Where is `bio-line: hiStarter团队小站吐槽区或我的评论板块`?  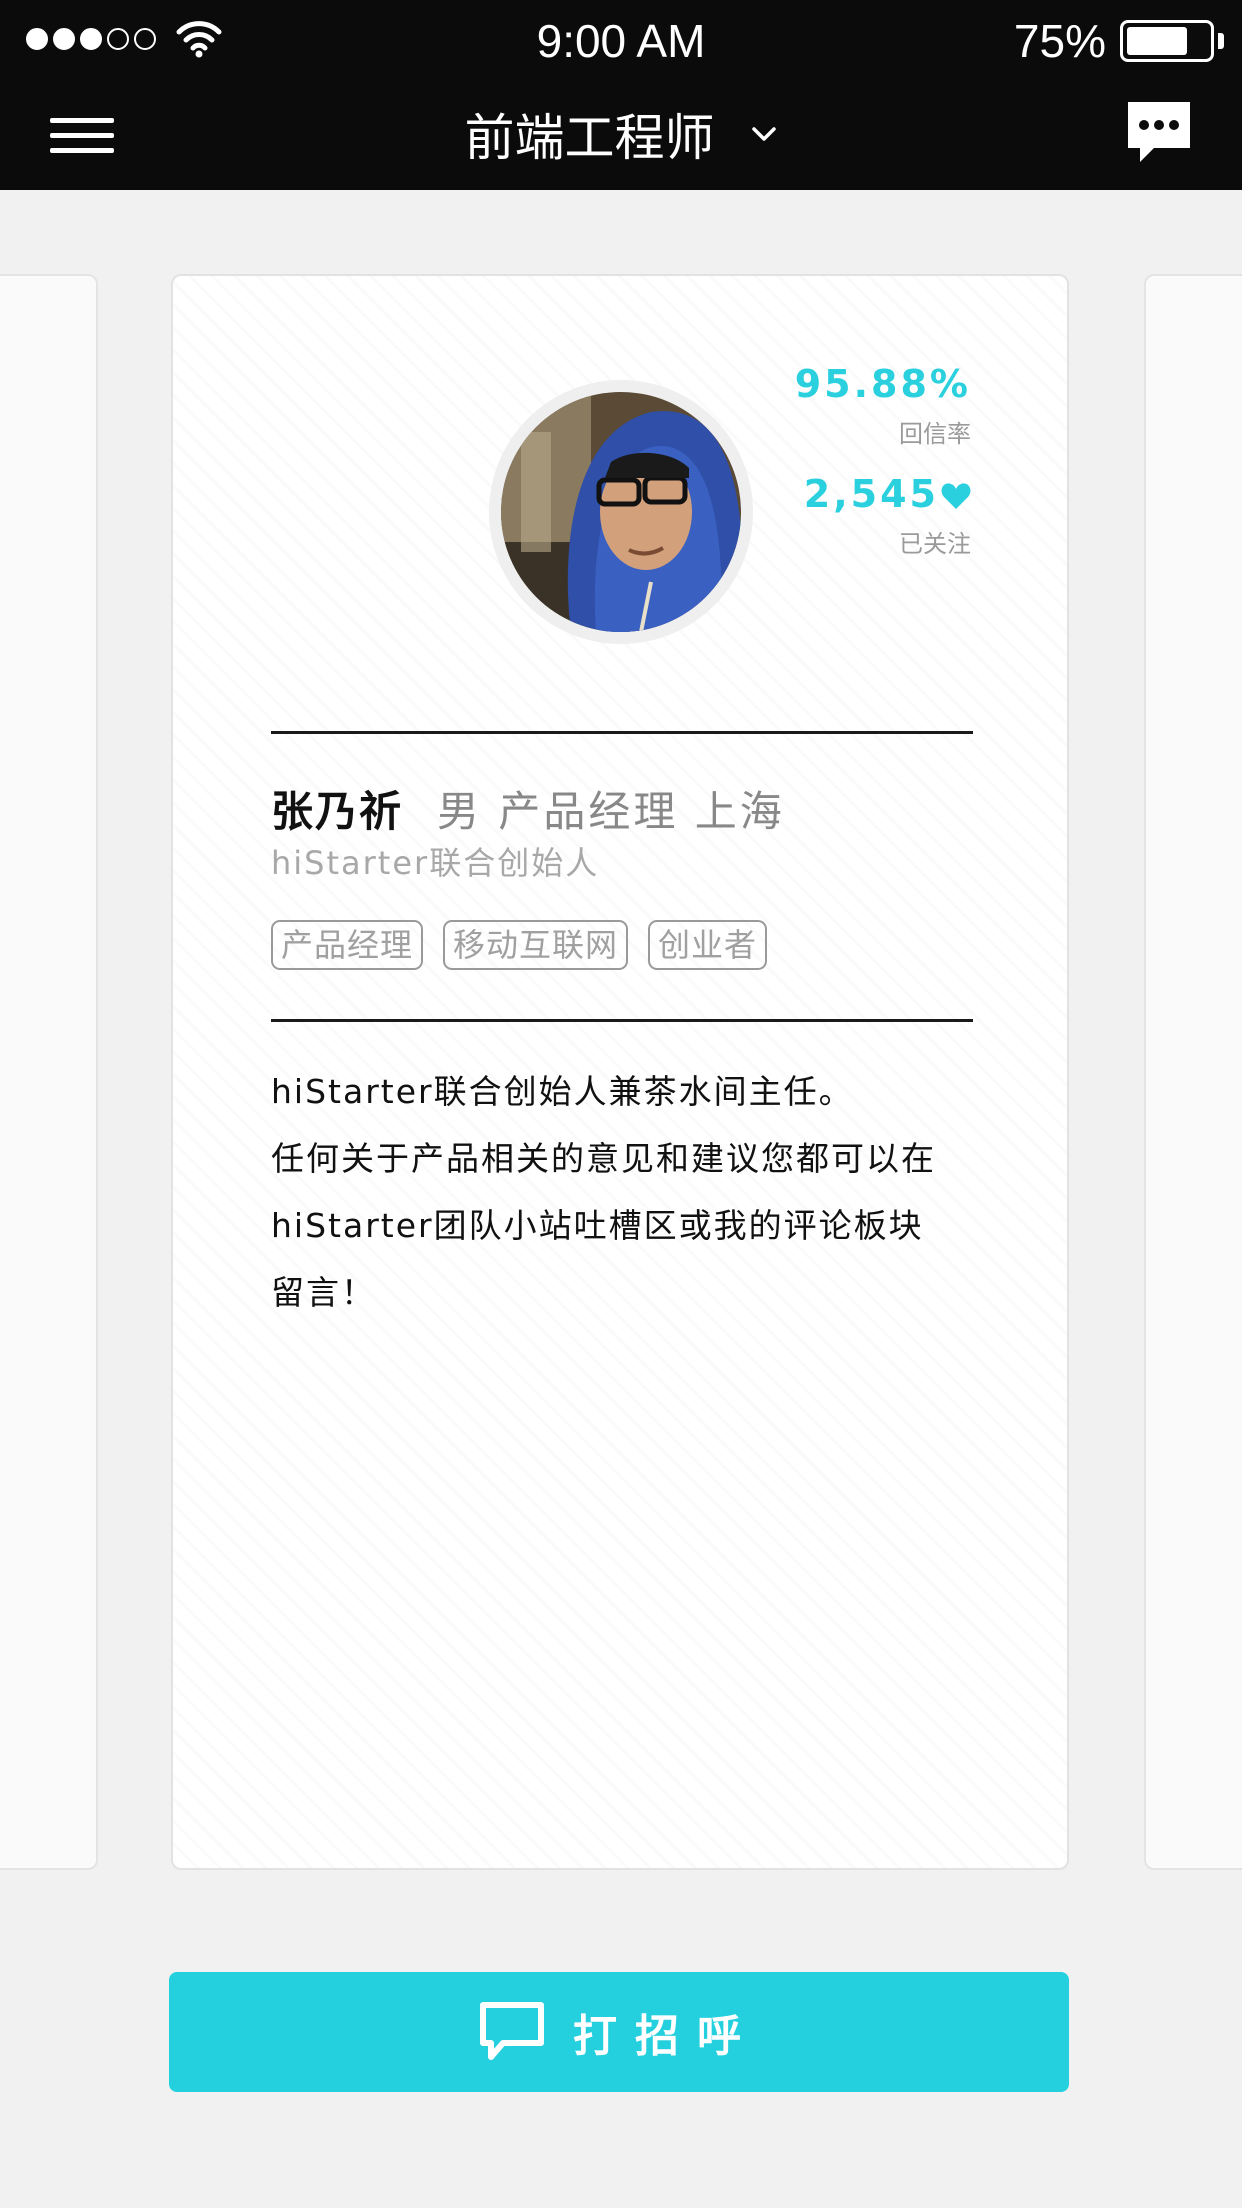
bio-line: hiStarter团队小站吐槽区或我的评论板块 is located at coordinates (597, 1225).